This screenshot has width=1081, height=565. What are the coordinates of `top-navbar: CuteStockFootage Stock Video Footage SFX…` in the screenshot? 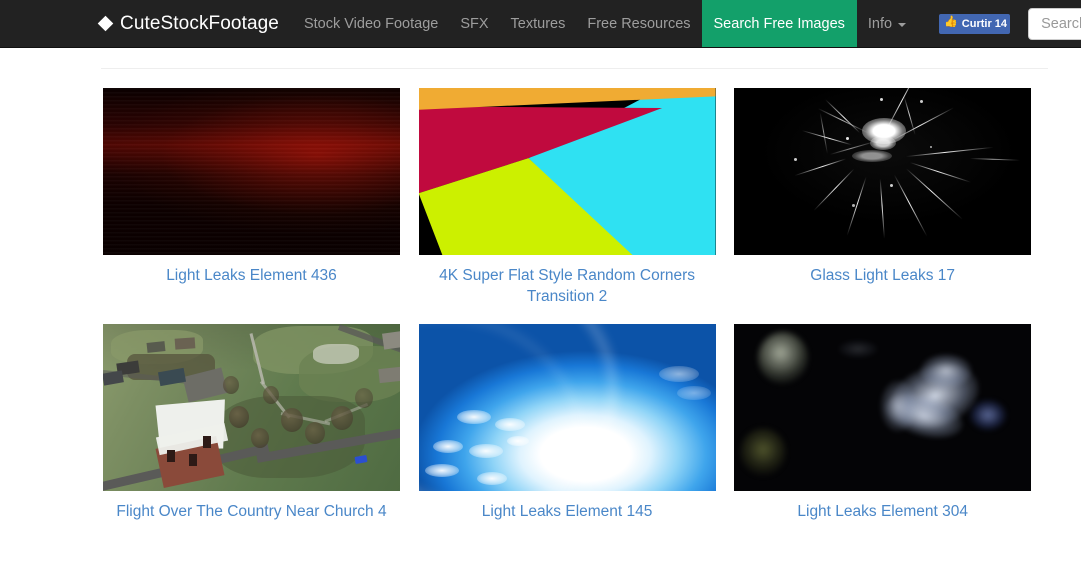 It's located at (540, 24).